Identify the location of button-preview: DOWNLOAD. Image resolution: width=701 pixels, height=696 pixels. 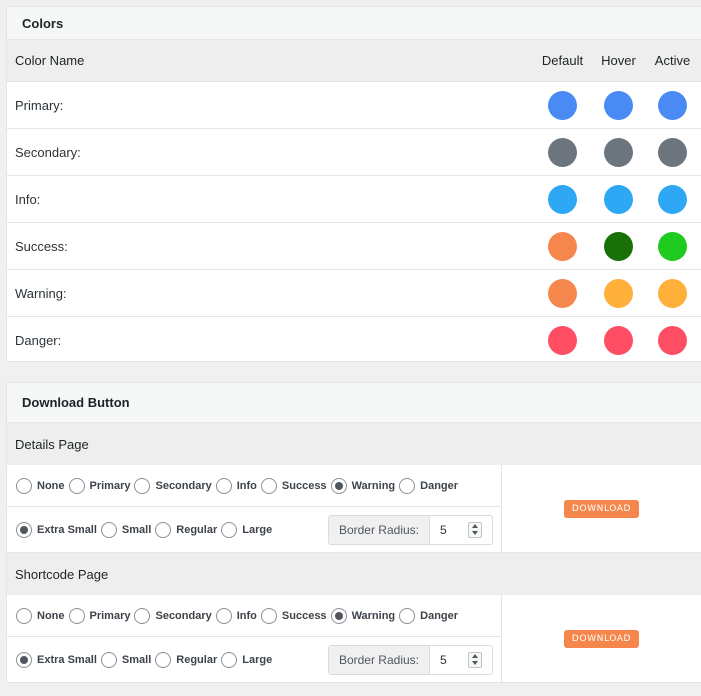
(601, 639).